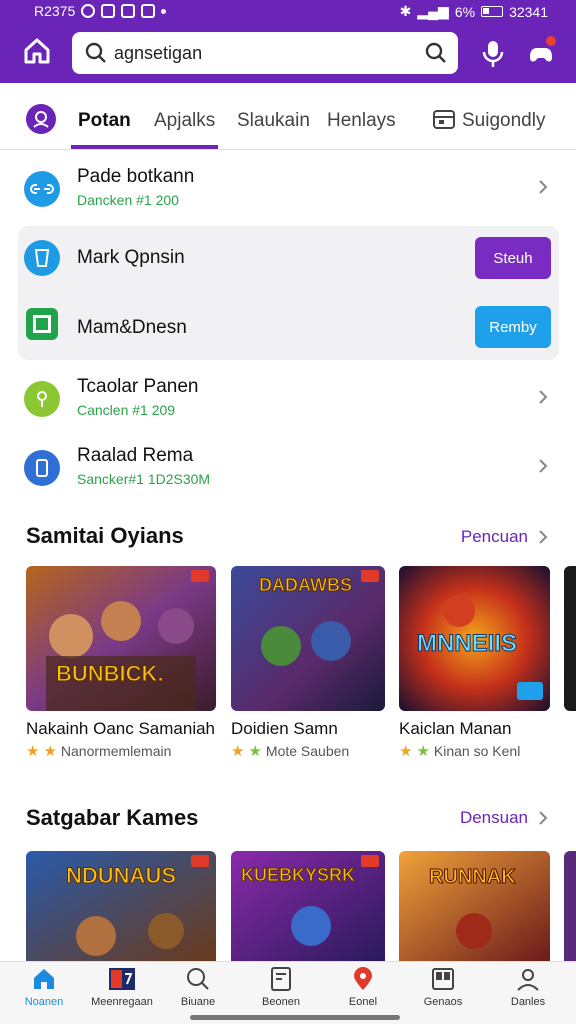 This screenshot has height=1024, width=576. I want to click on more-notifications-icon, so click(164, 11).